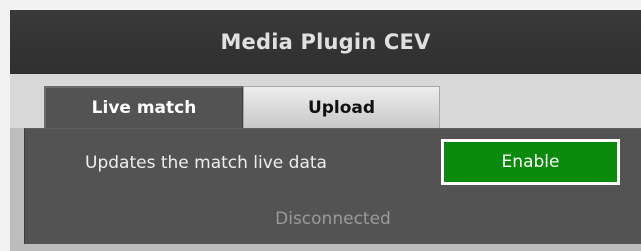 The height and width of the screenshot is (251, 641). What do you see at coordinates (333, 219) in the screenshot?
I see `connection-status: Disconnected` at bounding box center [333, 219].